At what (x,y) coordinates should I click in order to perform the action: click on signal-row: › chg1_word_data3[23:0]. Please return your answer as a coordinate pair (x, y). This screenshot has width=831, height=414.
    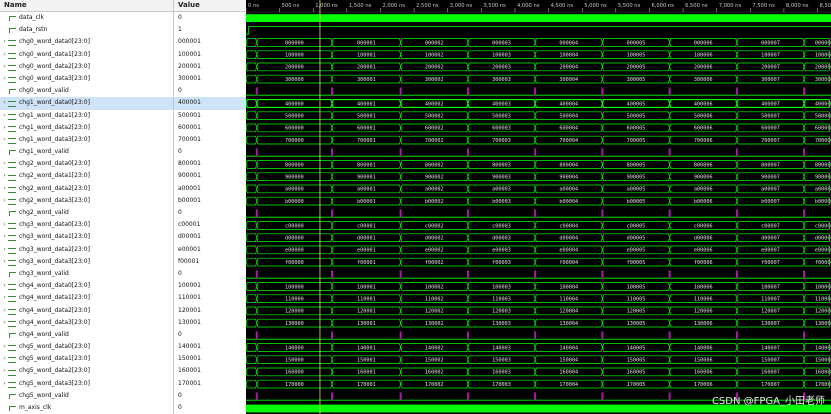
    Looking at the image, I should click on (86, 140).